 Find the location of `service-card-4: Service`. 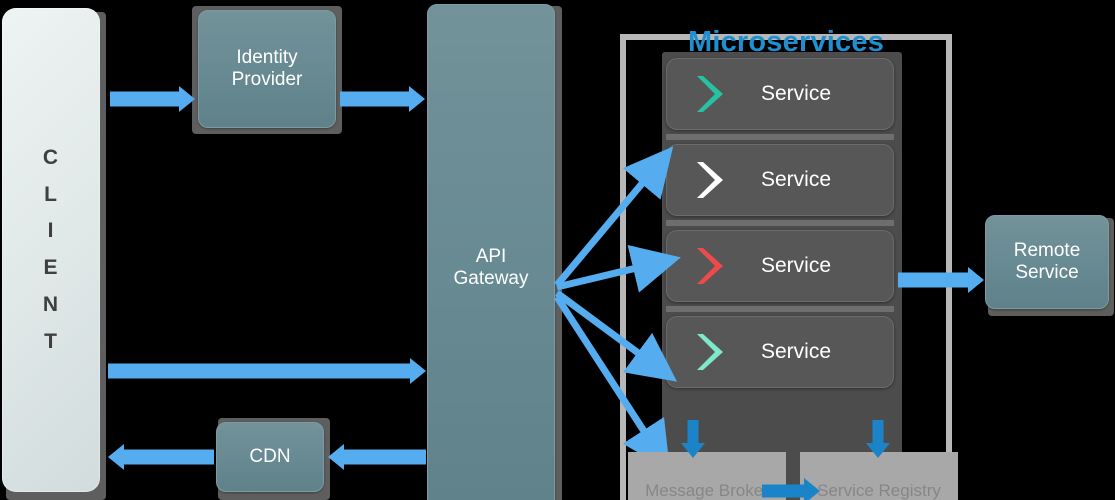

service-card-4: Service is located at coordinates (780, 352).